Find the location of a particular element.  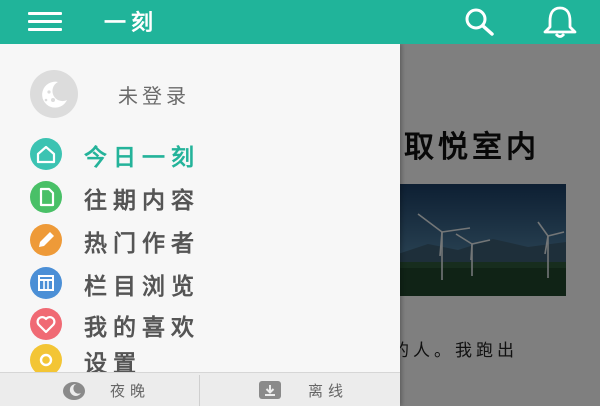

bell-icon is located at coordinates (560, 22).